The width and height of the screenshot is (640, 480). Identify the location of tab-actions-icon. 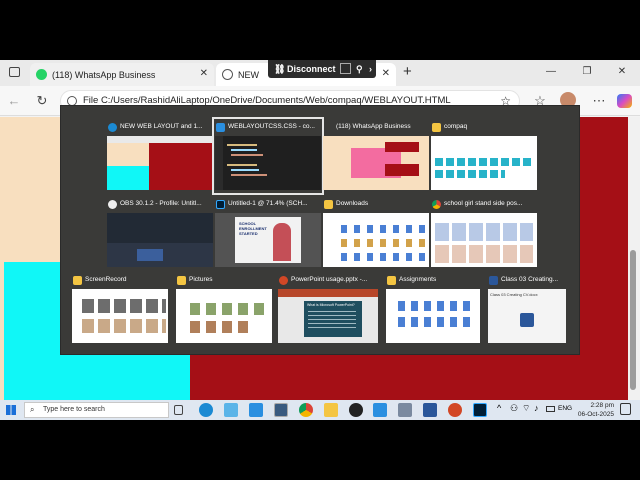
(14, 72).